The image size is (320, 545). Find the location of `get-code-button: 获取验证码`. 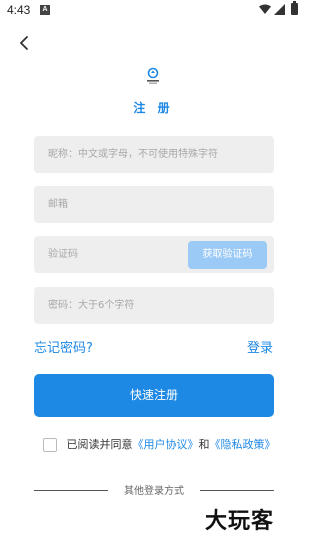

get-code-button: 获取验证码 is located at coordinates (227, 255).